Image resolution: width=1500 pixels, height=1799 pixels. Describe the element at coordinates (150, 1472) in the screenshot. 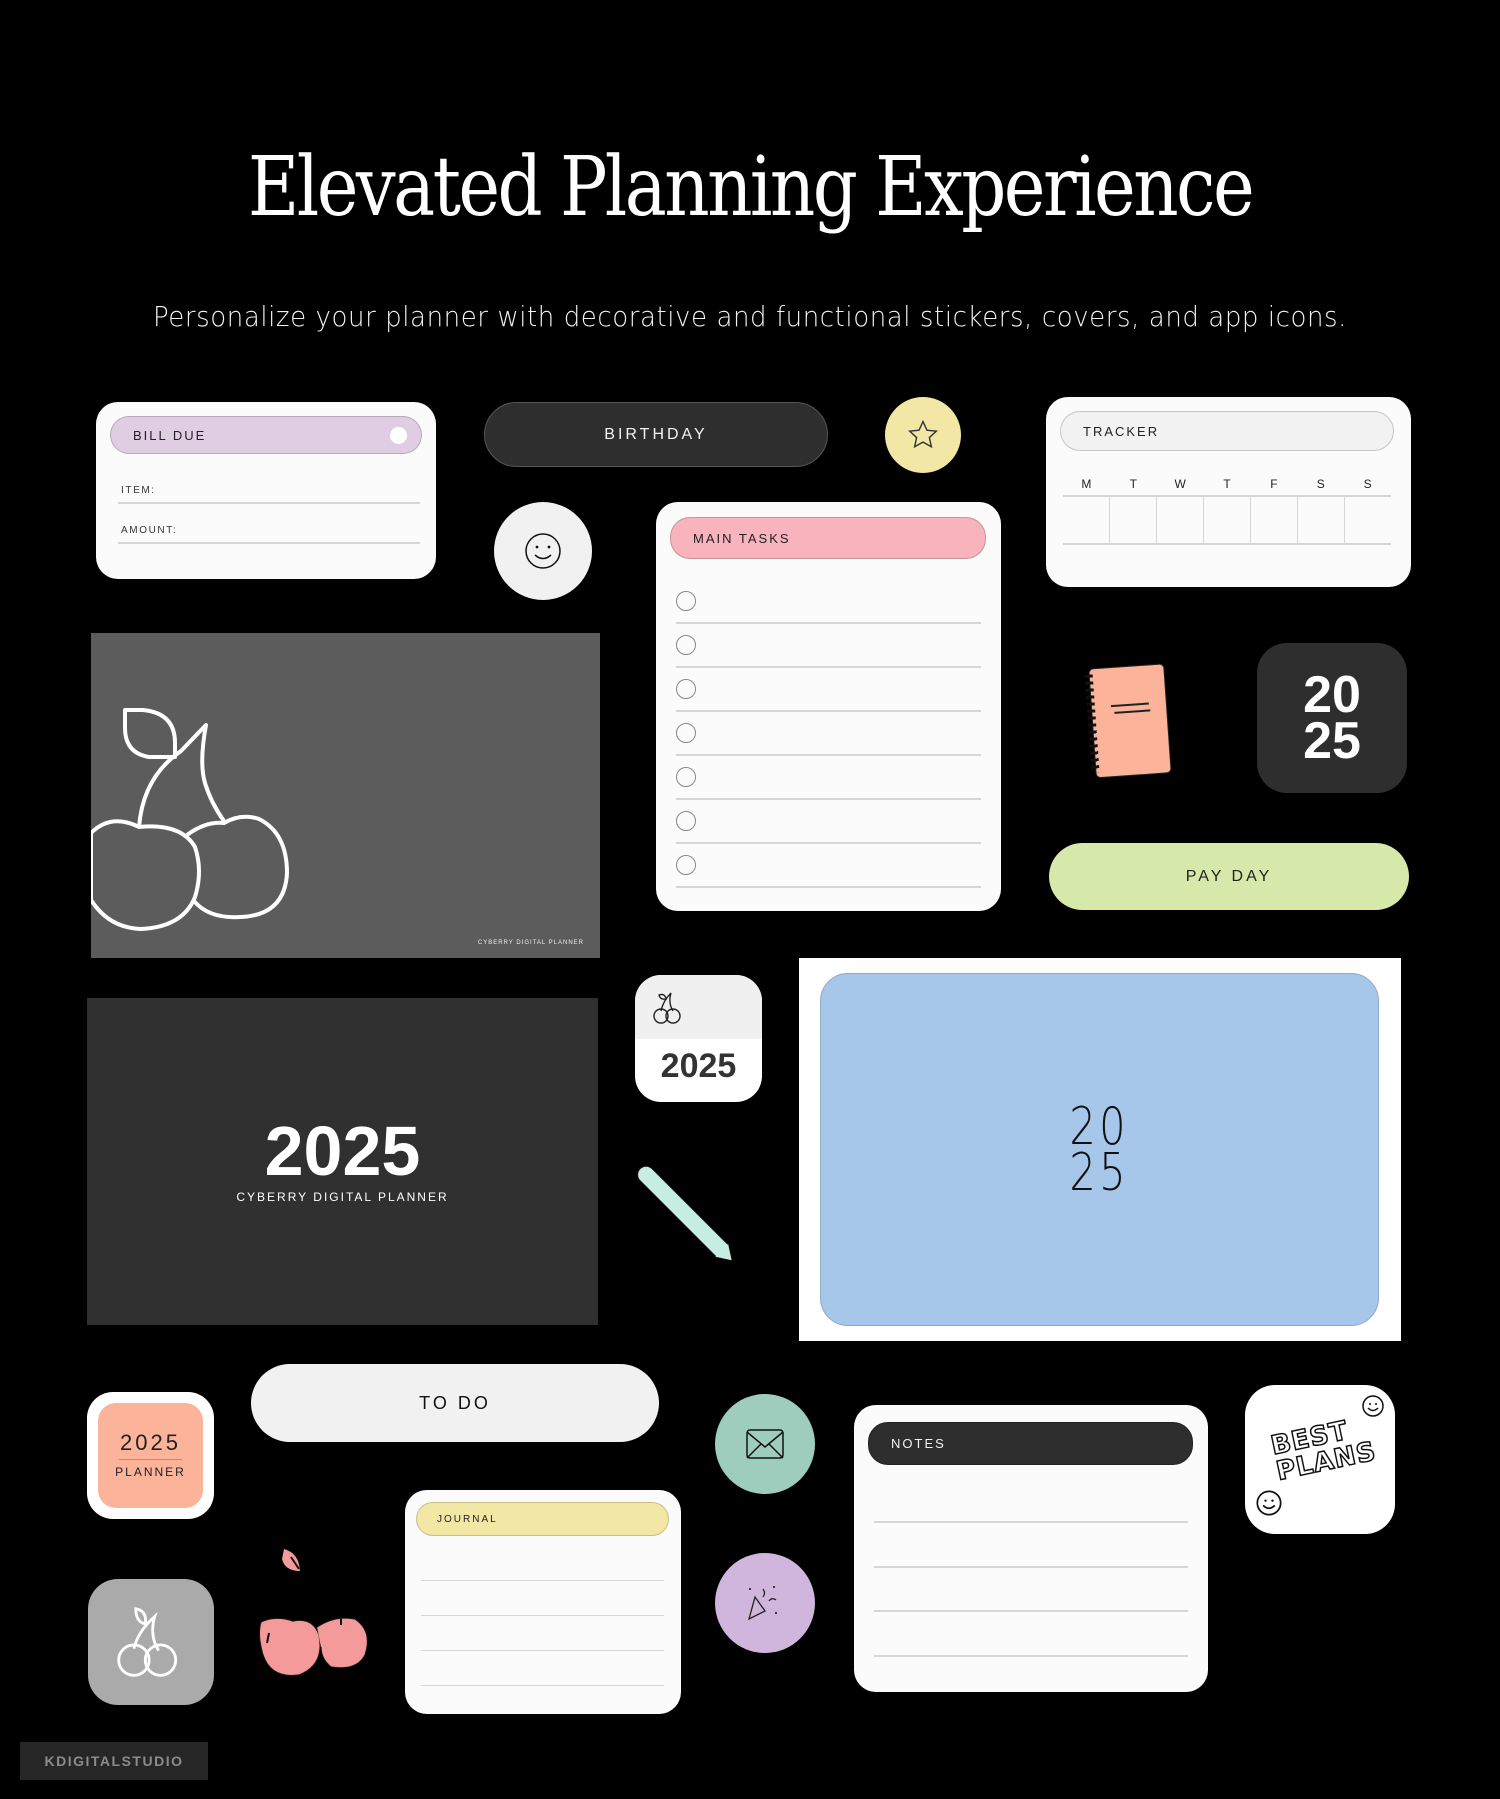

I see `planner-label: PLANNER` at that location.